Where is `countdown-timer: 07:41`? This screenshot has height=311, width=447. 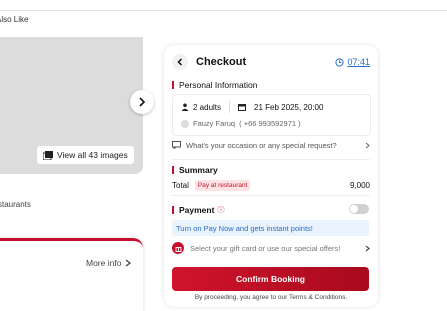
countdown-timer: 07:41 is located at coordinates (352, 62).